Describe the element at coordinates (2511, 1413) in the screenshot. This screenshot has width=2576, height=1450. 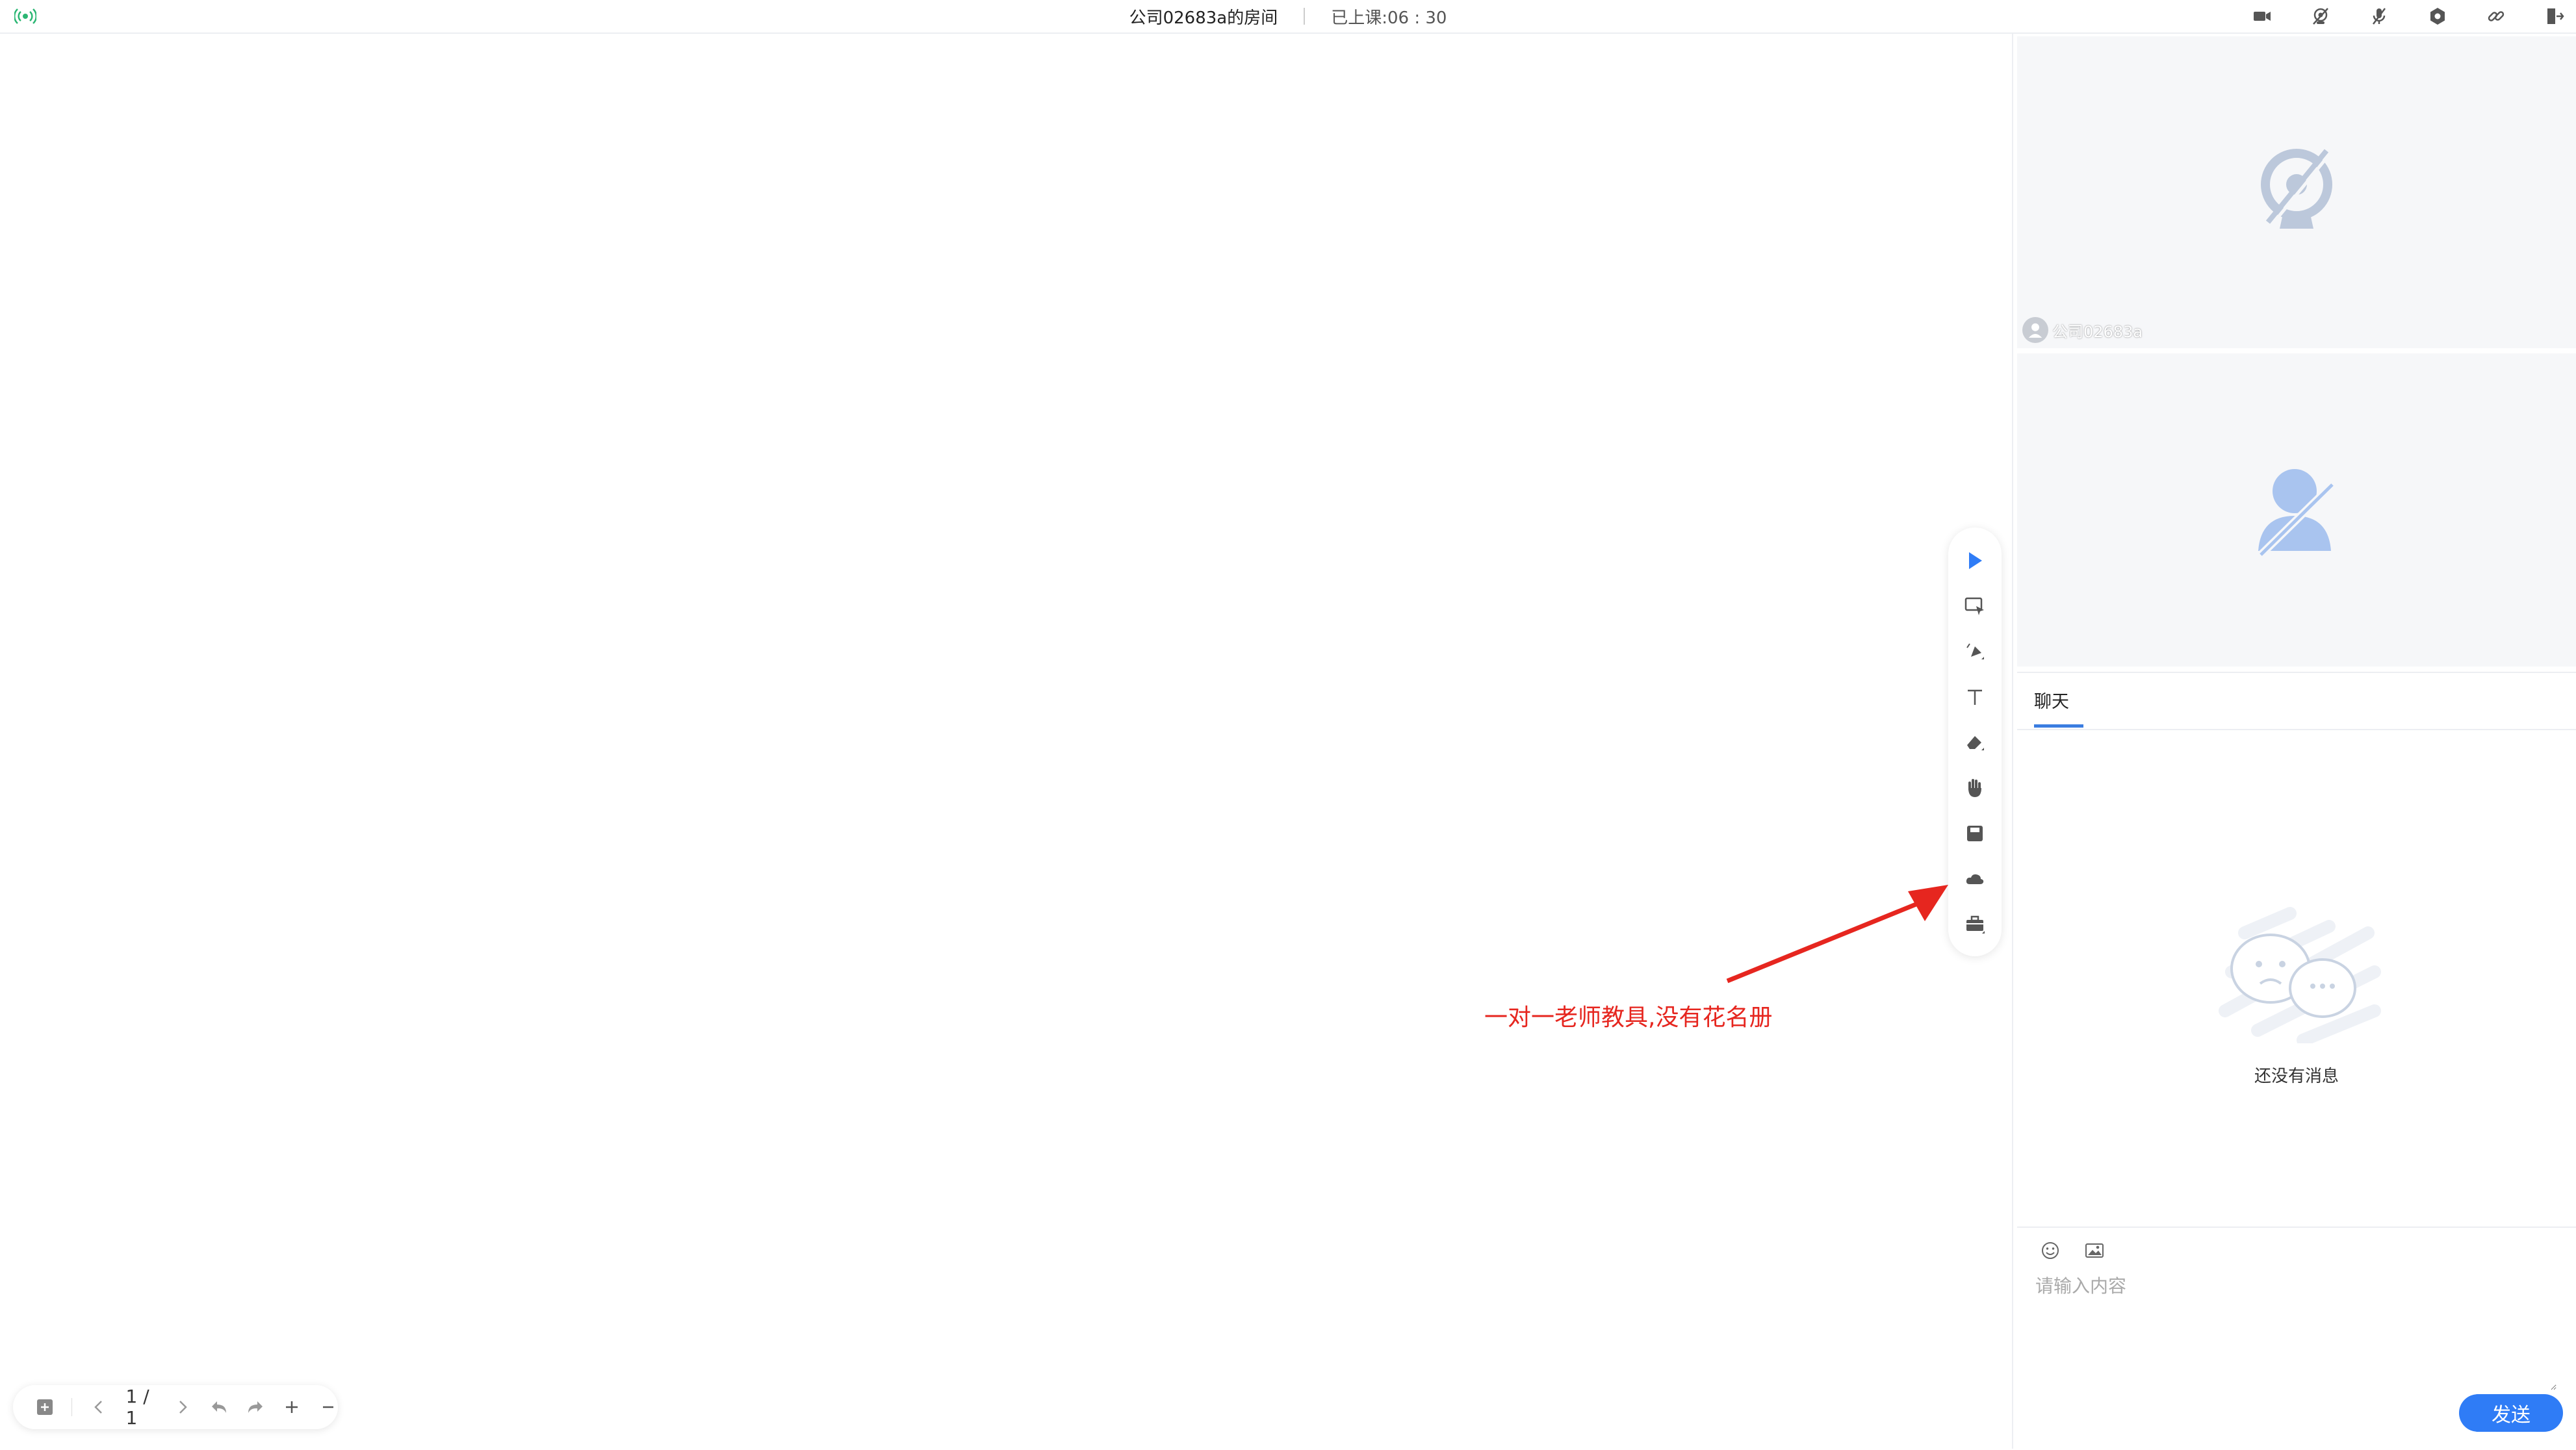
I see `send-button: 发送` at that location.